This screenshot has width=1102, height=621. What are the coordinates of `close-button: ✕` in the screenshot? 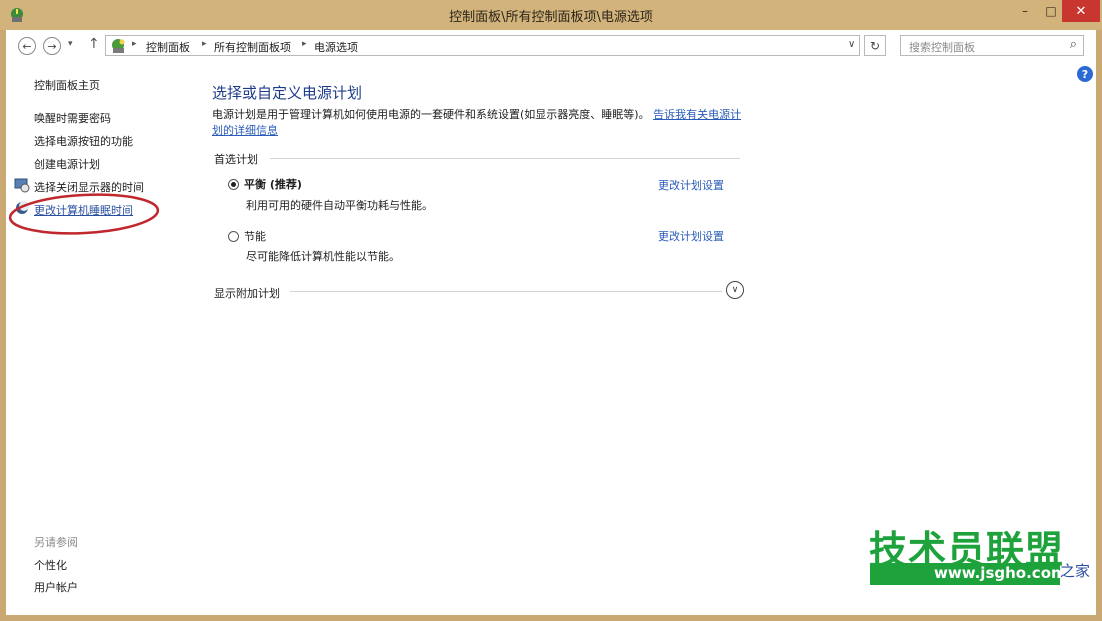 It's located at (1081, 11).